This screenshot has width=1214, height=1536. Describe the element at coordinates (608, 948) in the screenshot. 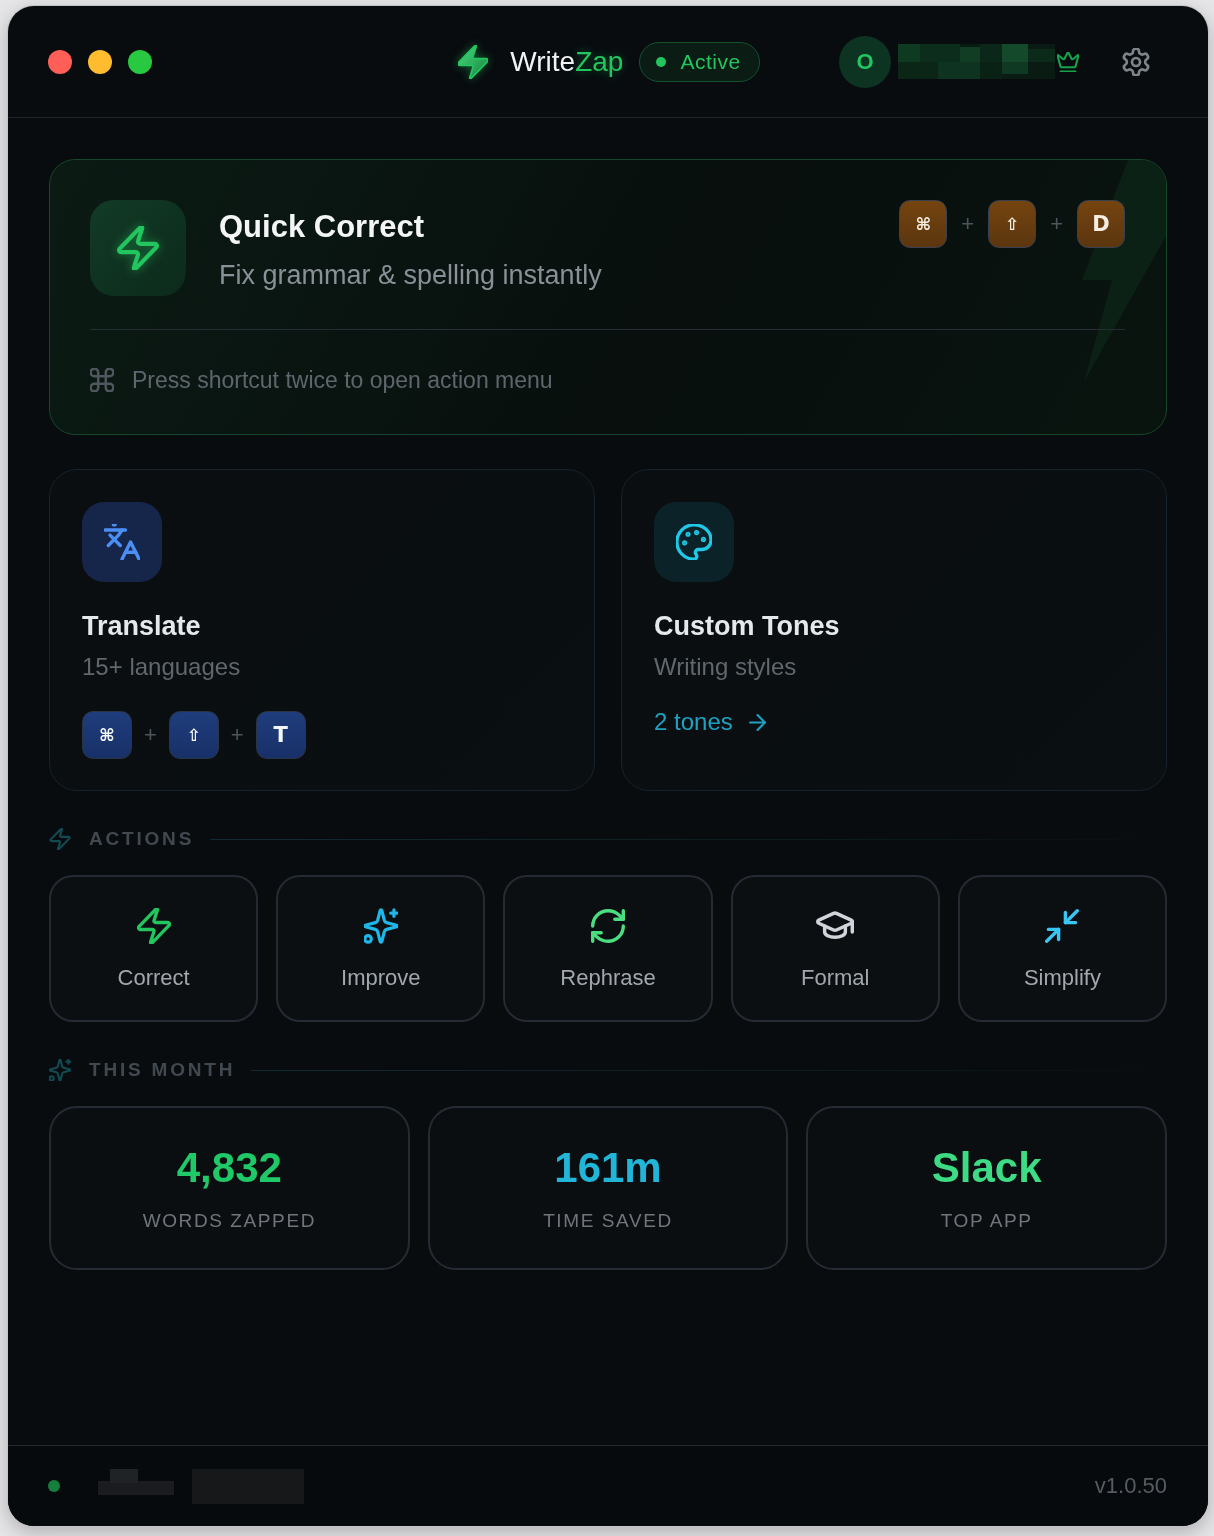

I see `action-button: Rephrase` at that location.